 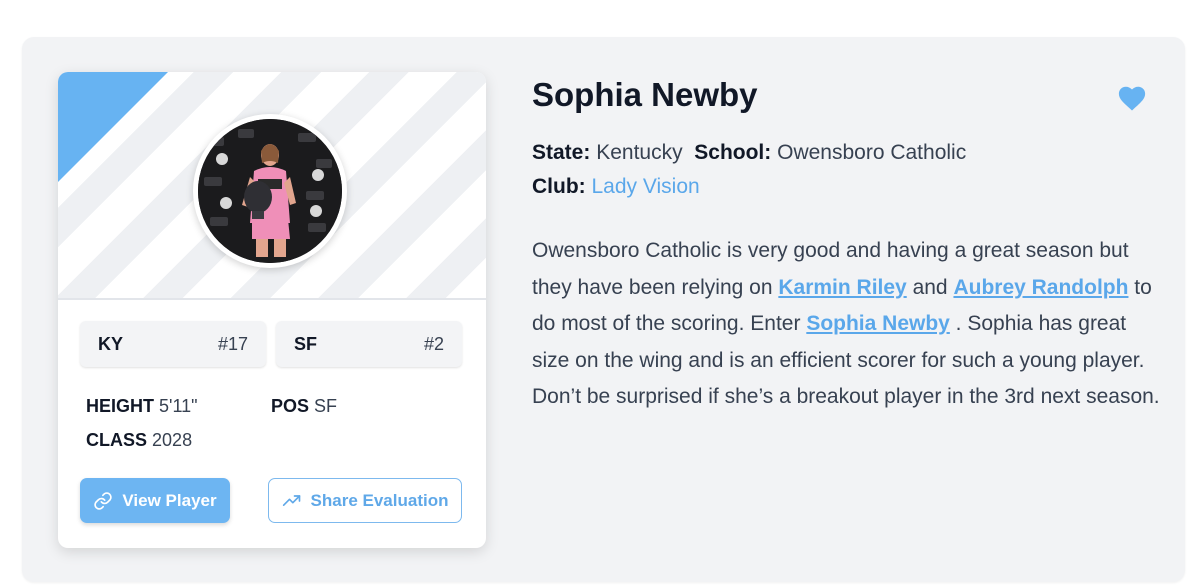 What do you see at coordinates (120, 406) in the screenshot?
I see `height-label: HEIGHT` at bounding box center [120, 406].